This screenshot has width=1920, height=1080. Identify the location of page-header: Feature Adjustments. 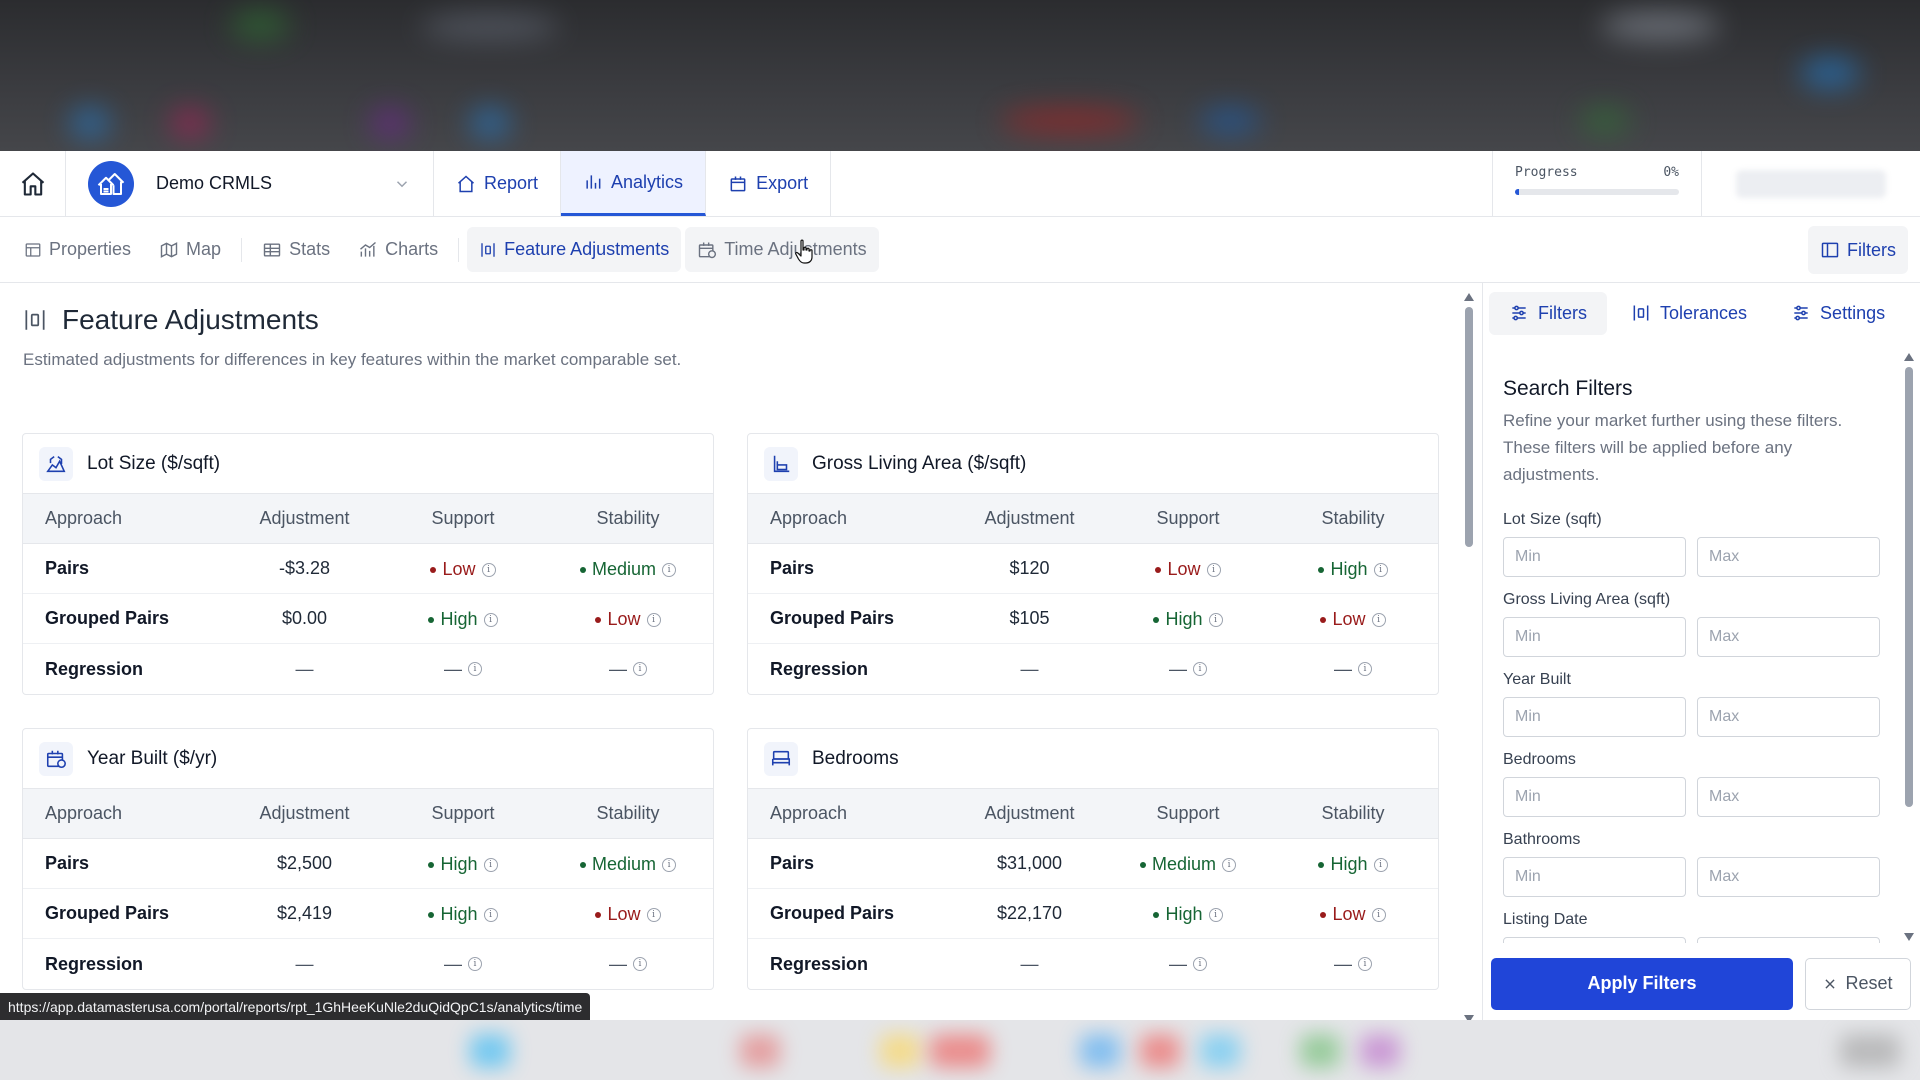
(170, 320).